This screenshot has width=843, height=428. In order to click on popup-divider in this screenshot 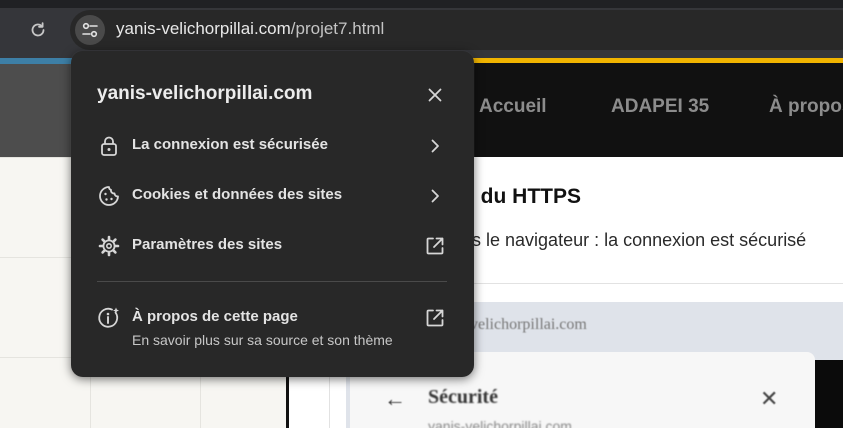, I will do `click(272, 281)`.